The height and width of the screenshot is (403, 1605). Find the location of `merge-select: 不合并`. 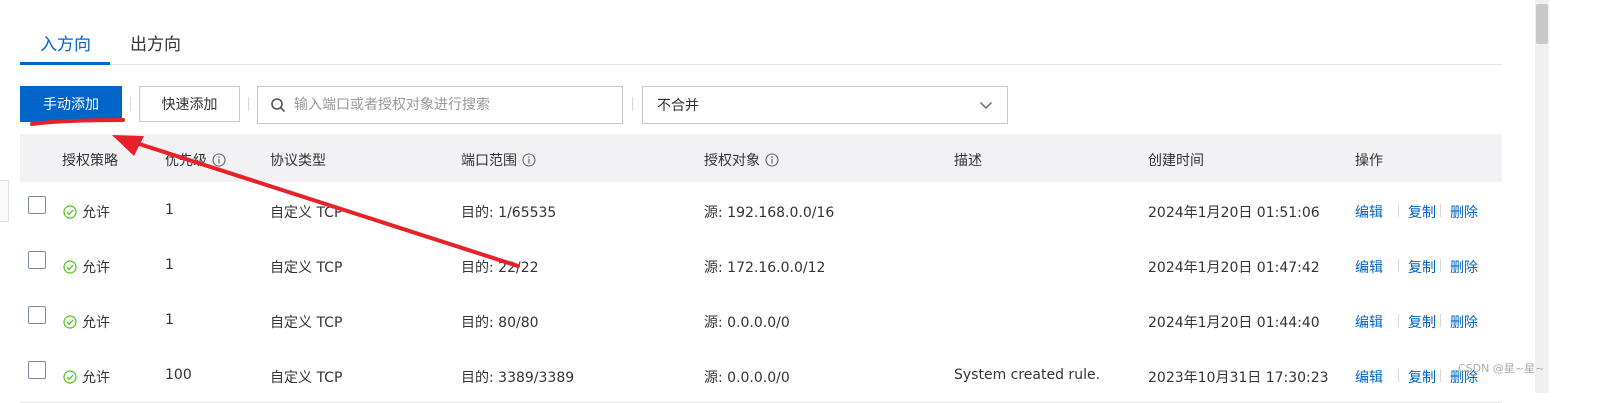

merge-select: 不合并 is located at coordinates (825, 105).